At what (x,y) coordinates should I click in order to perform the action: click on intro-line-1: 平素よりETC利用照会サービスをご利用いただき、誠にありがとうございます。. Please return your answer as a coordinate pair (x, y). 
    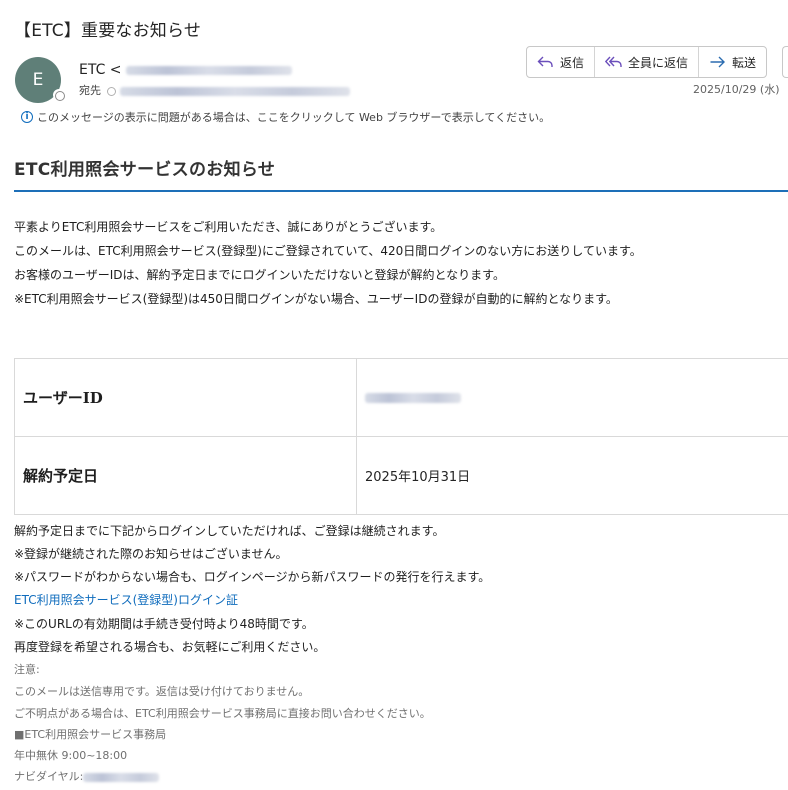
    Looking at the image, I should click on (228, 227).